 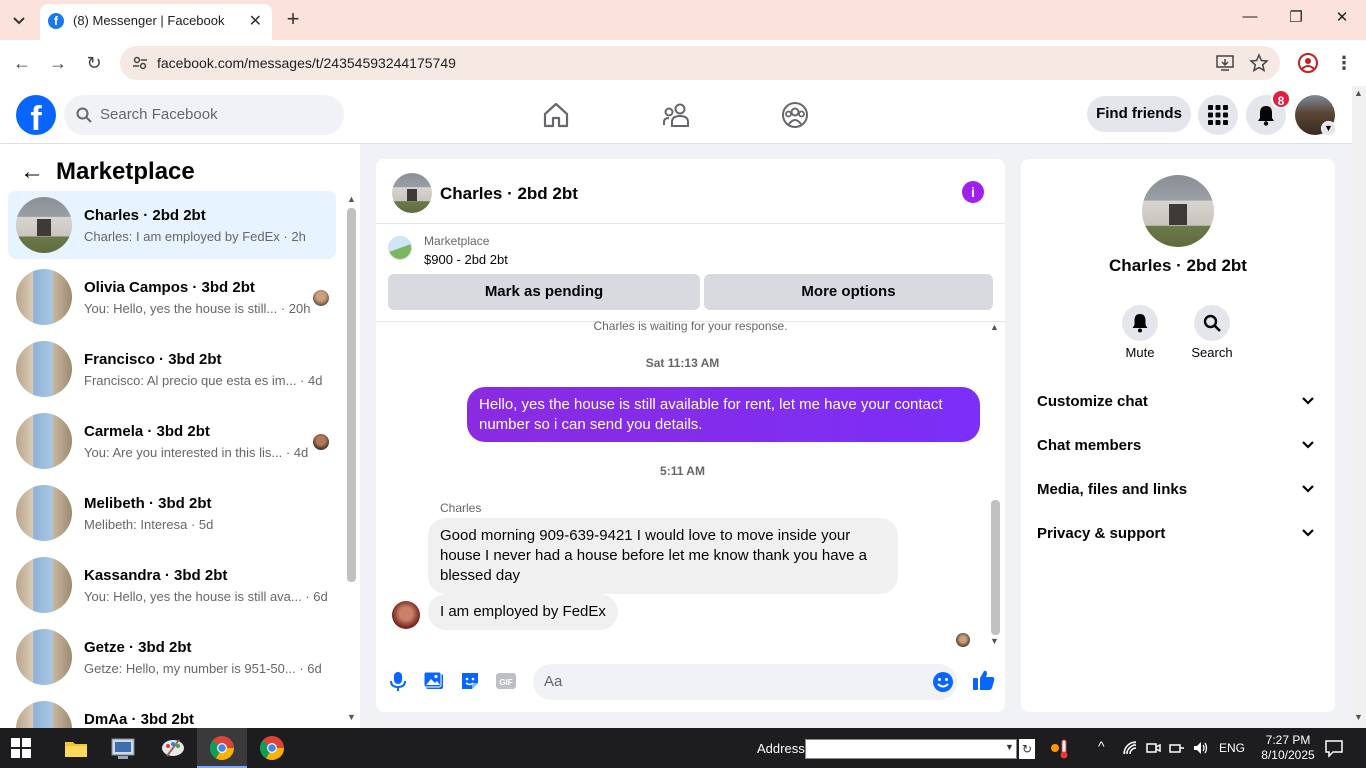 I want to click on install-app-icon, so click(x=1225, y=63).